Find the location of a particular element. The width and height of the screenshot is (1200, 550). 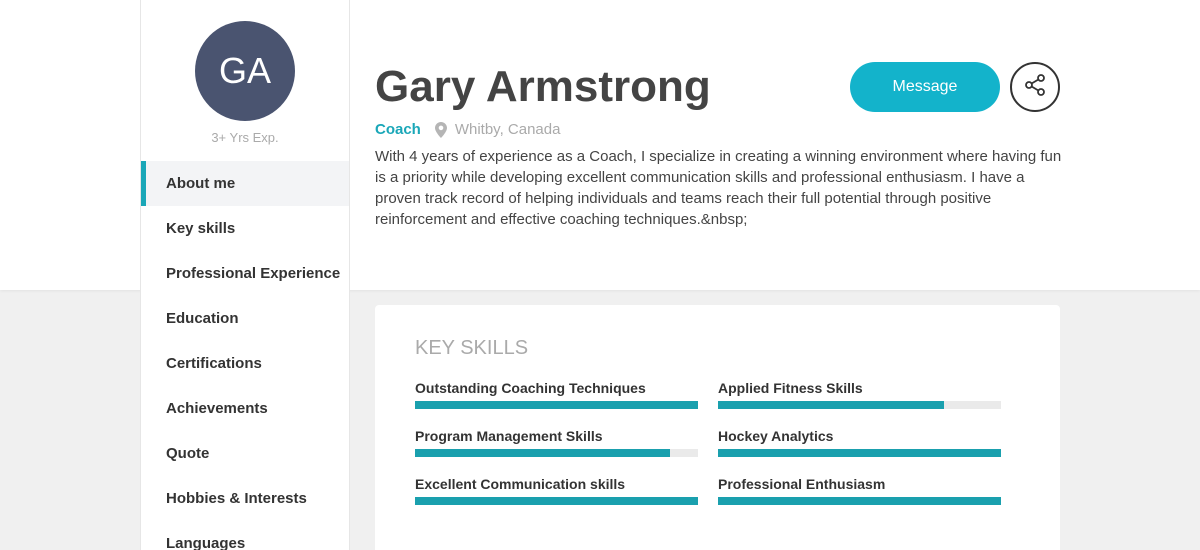

sidebar-item-professional-experience: Professional Experience is located at coordinates (245, 273).